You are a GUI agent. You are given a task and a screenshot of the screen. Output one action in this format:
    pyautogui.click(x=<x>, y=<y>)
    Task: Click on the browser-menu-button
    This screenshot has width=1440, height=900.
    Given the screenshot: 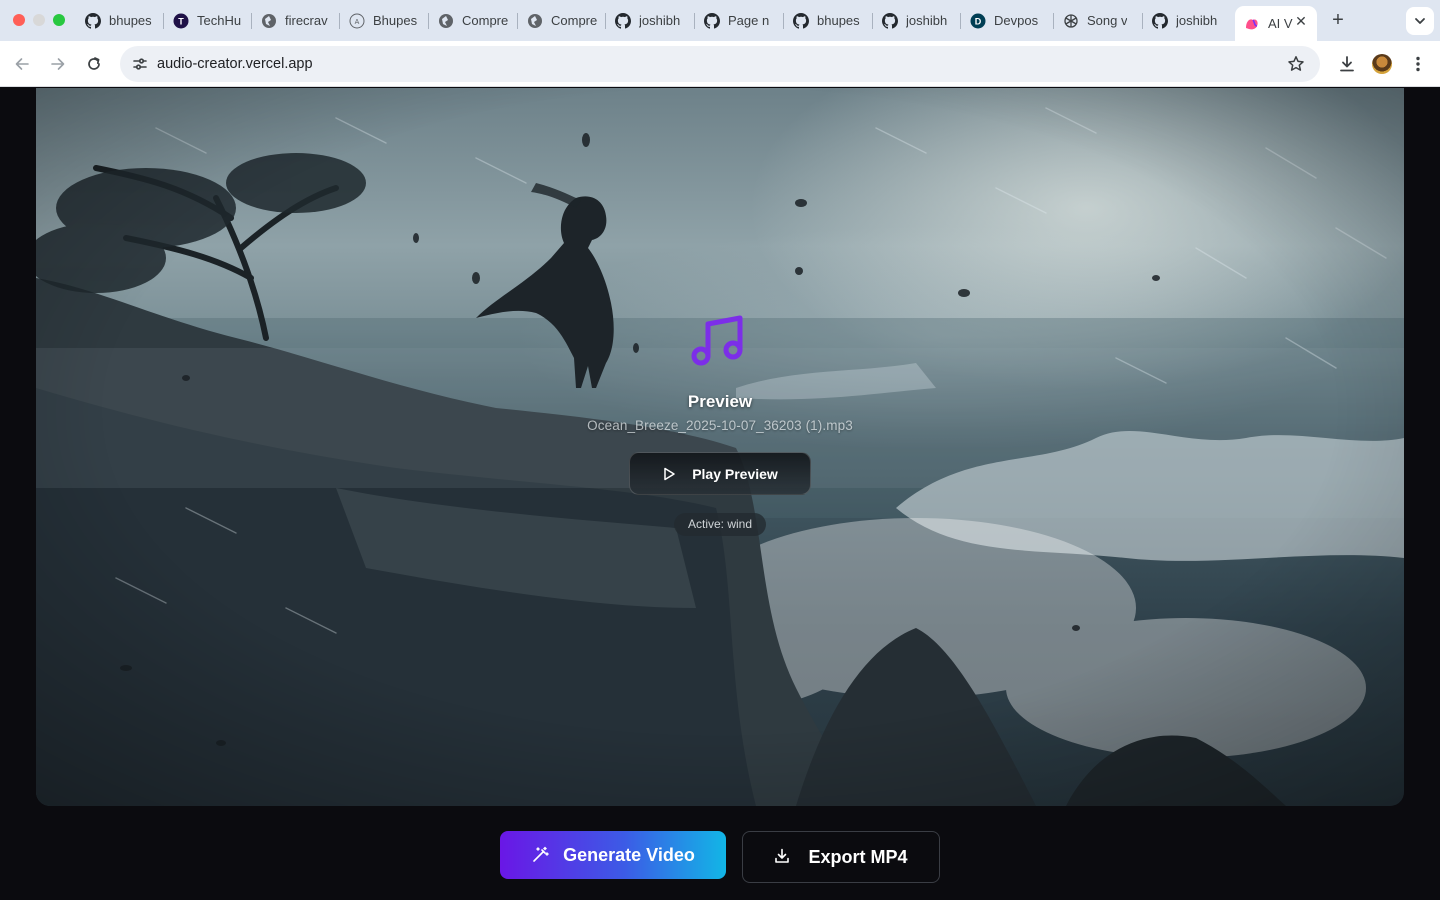 What is the action you would take?
    pyautogui.click(x=1418, y=64)
    